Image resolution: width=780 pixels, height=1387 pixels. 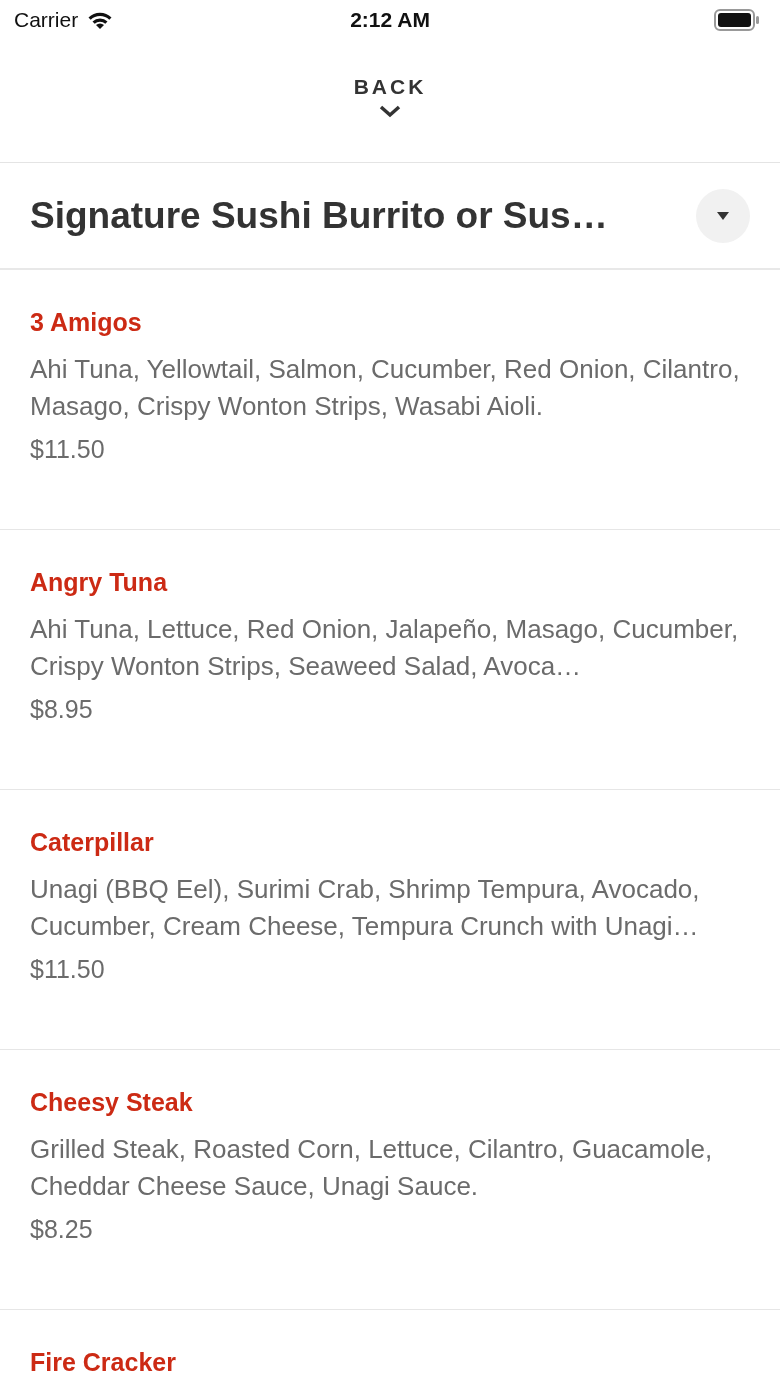 I want to click on battery-icon, so click(x=737, y=20).